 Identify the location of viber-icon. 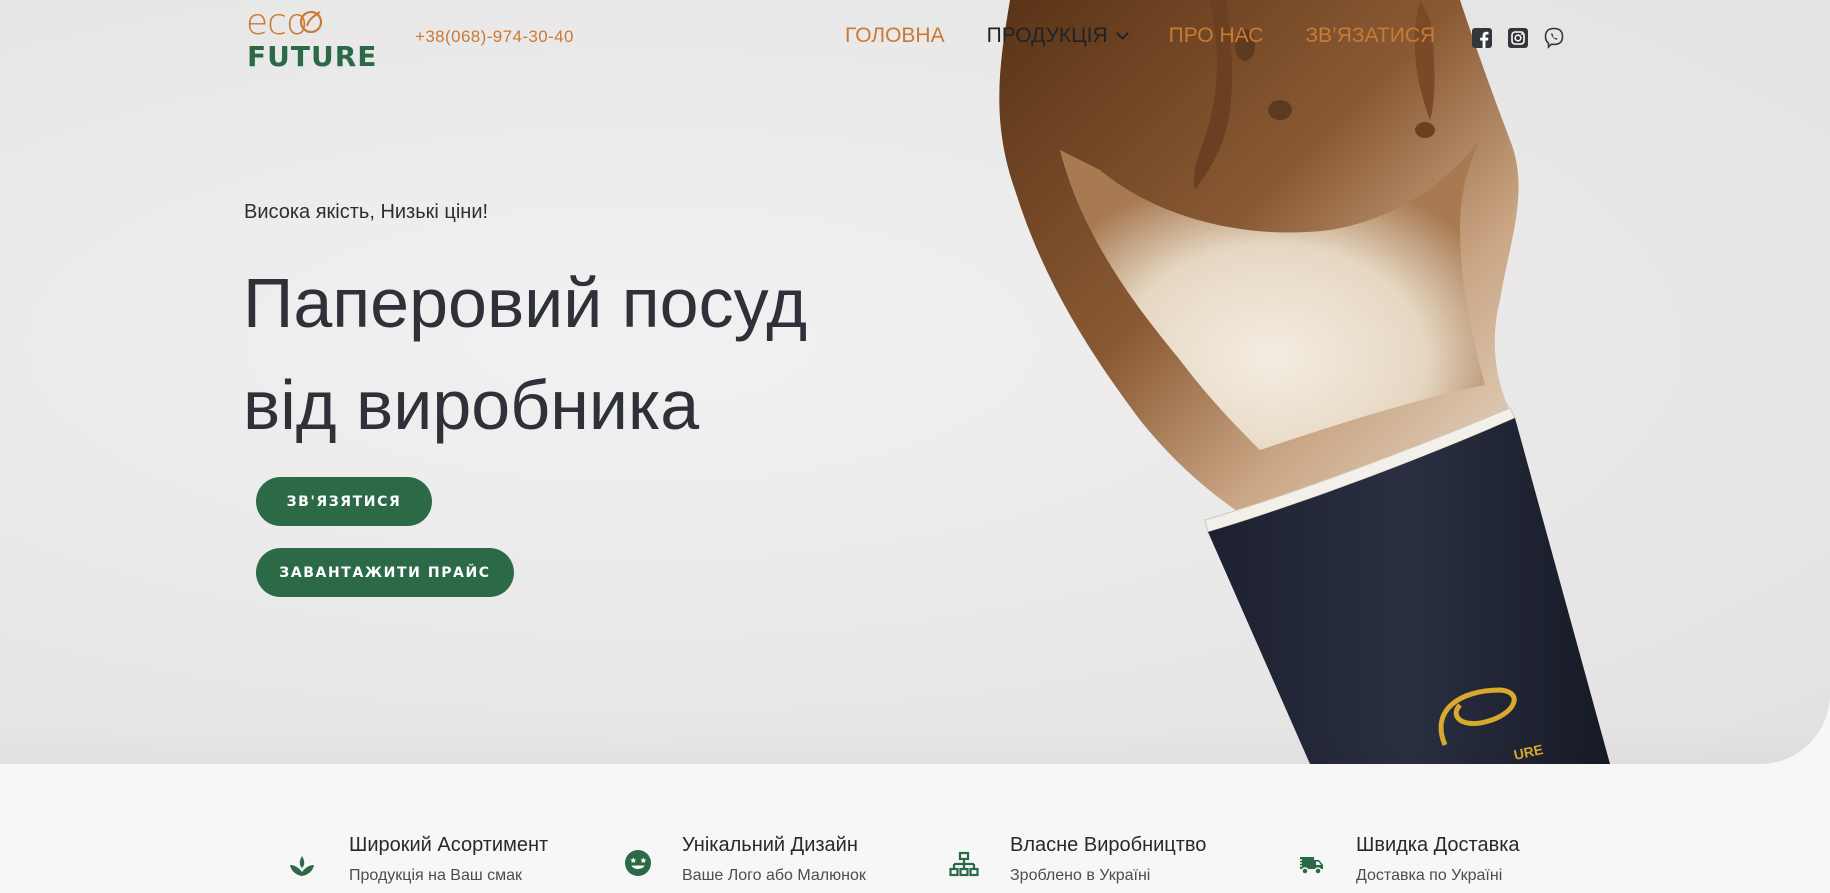
(1554, 38).